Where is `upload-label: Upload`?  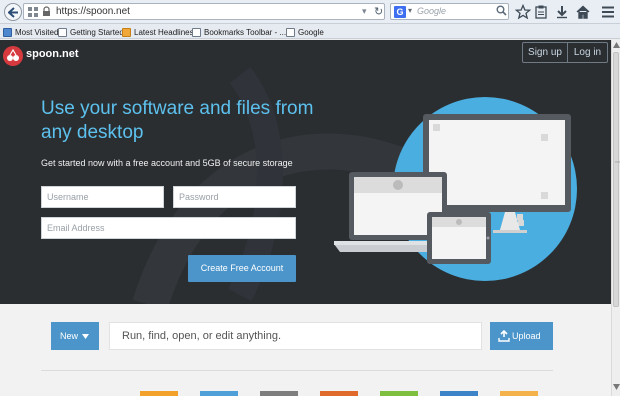
upload-label: Upload is located at coordinates (526, 336).